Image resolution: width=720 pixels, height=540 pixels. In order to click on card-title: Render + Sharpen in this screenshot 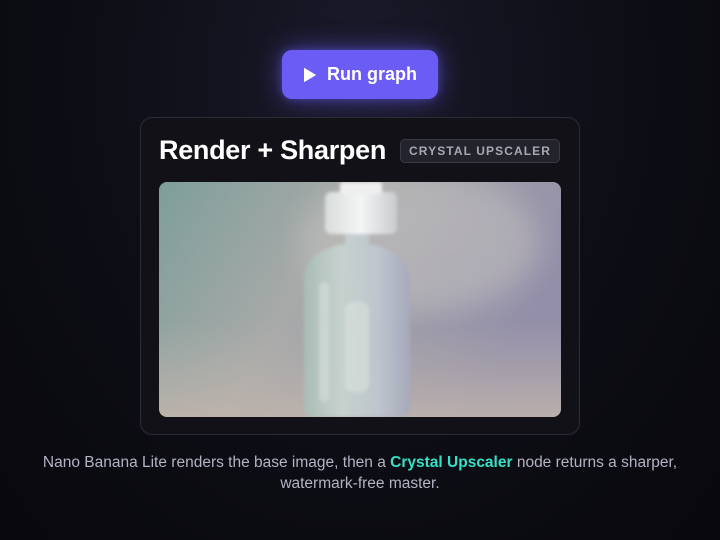, I will do `click(273, 150)`.